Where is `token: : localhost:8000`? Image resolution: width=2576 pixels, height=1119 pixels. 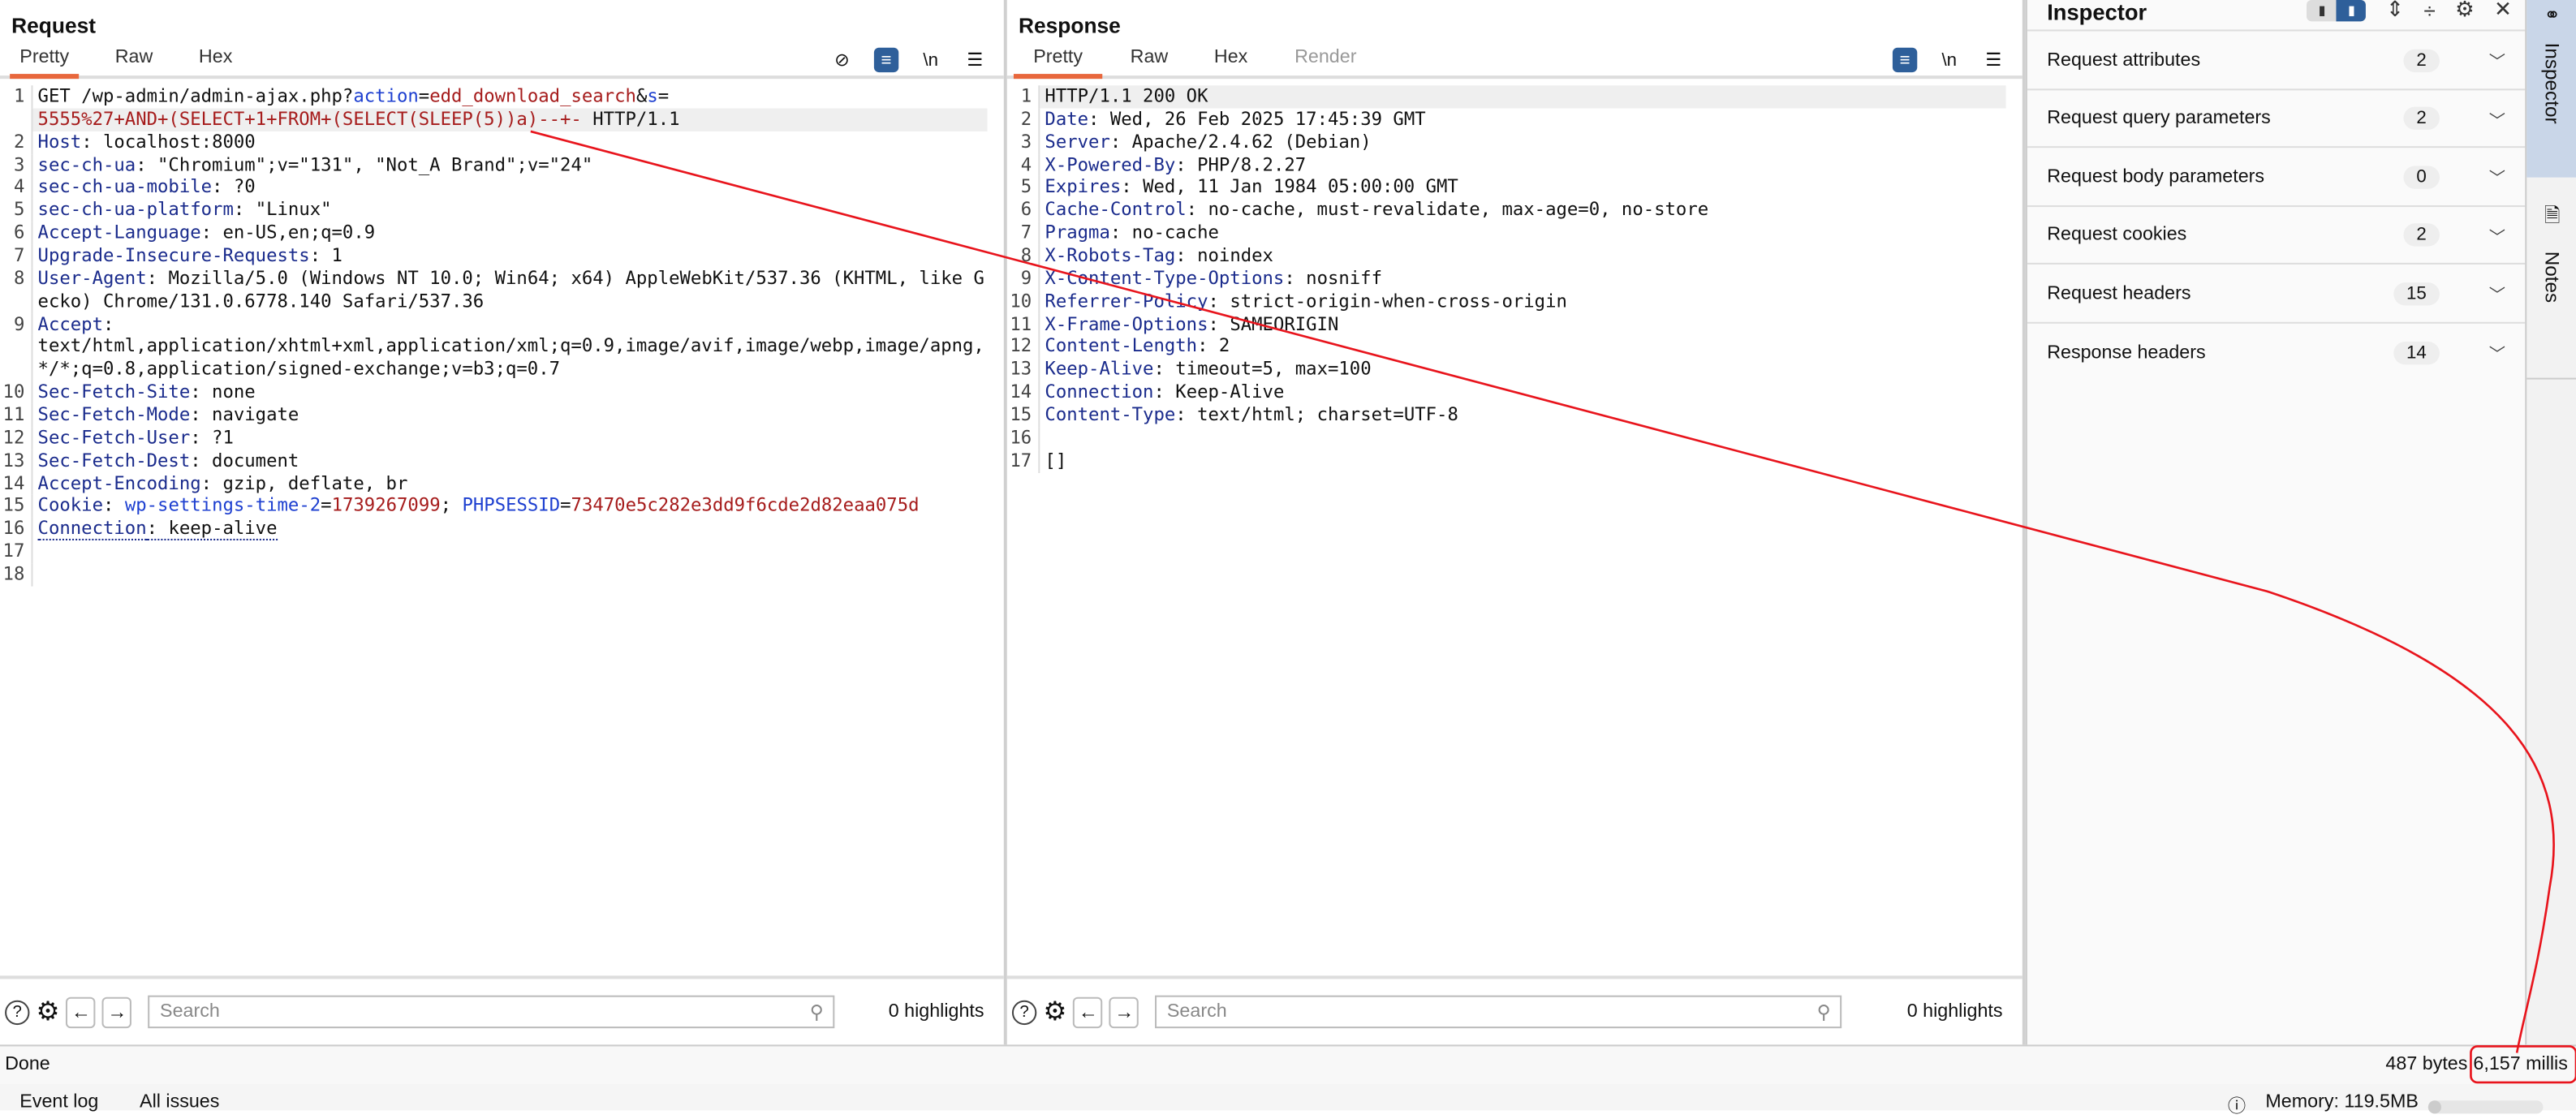 token: : localhost:8000 is located at coordinates (169, 142).